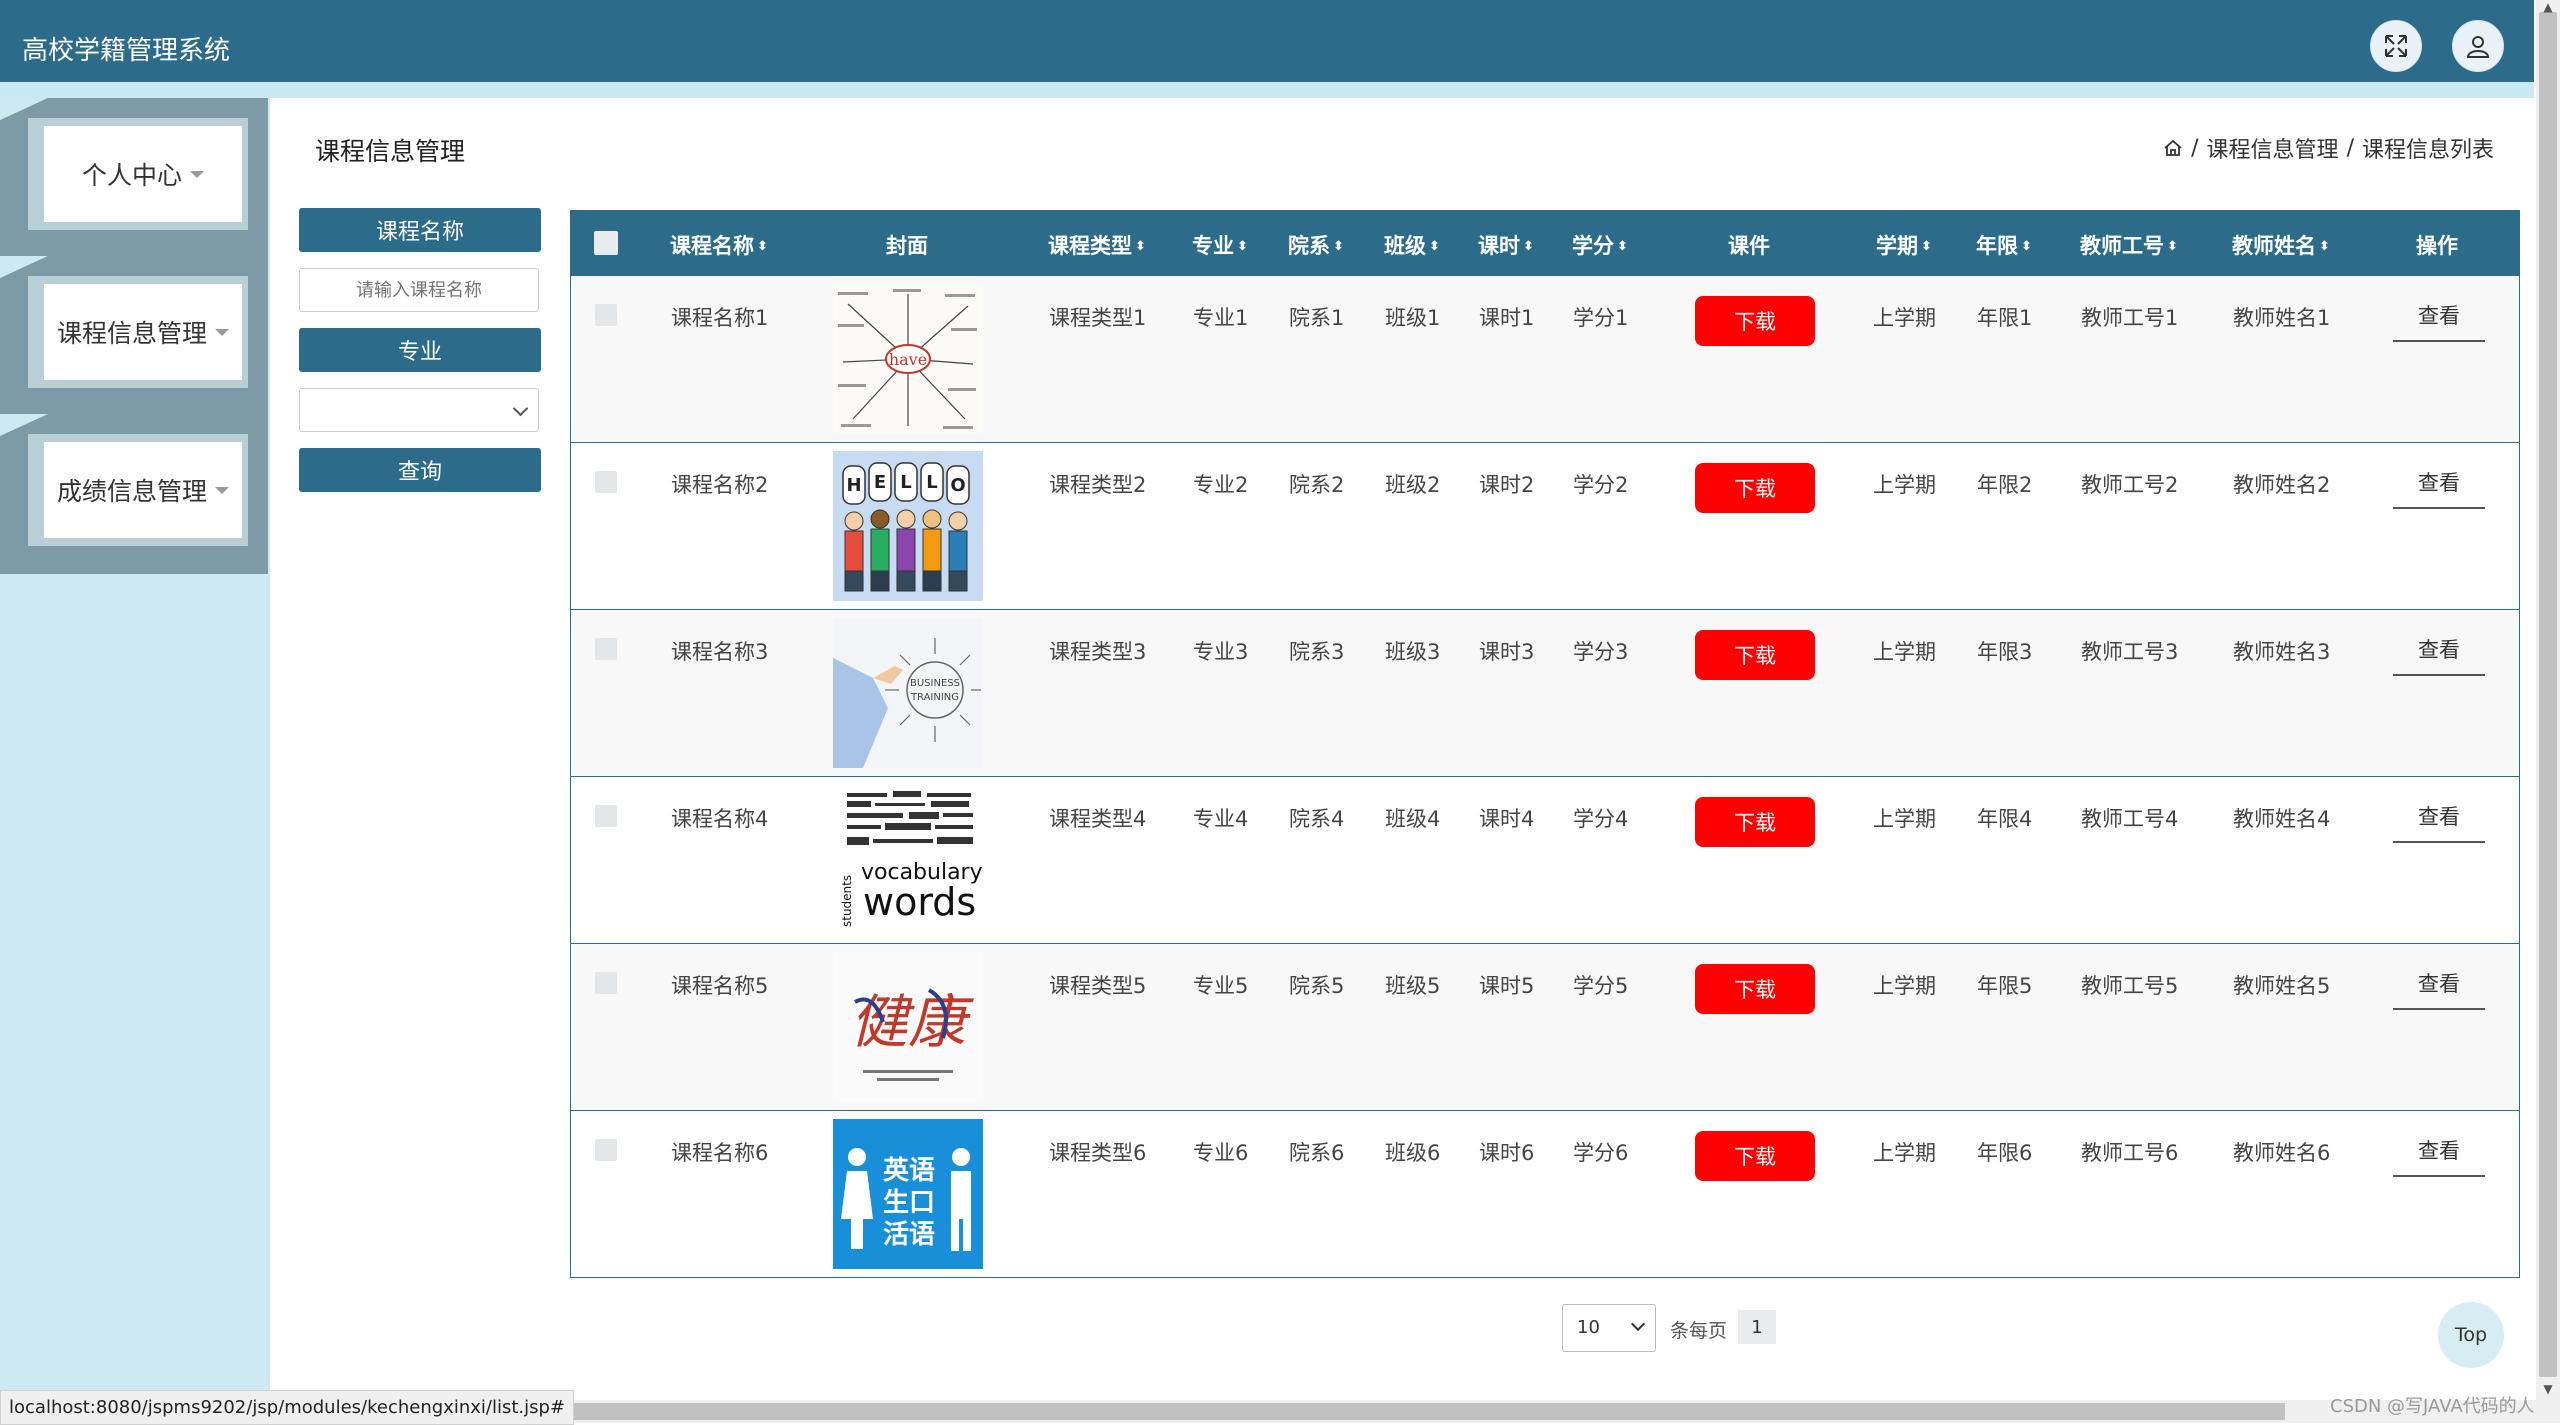 The image size is (2560, 1425). What do you see at coordinates (419, 290) in the screenshot?
I see `course-name-input` at bounding box center [419, 290].